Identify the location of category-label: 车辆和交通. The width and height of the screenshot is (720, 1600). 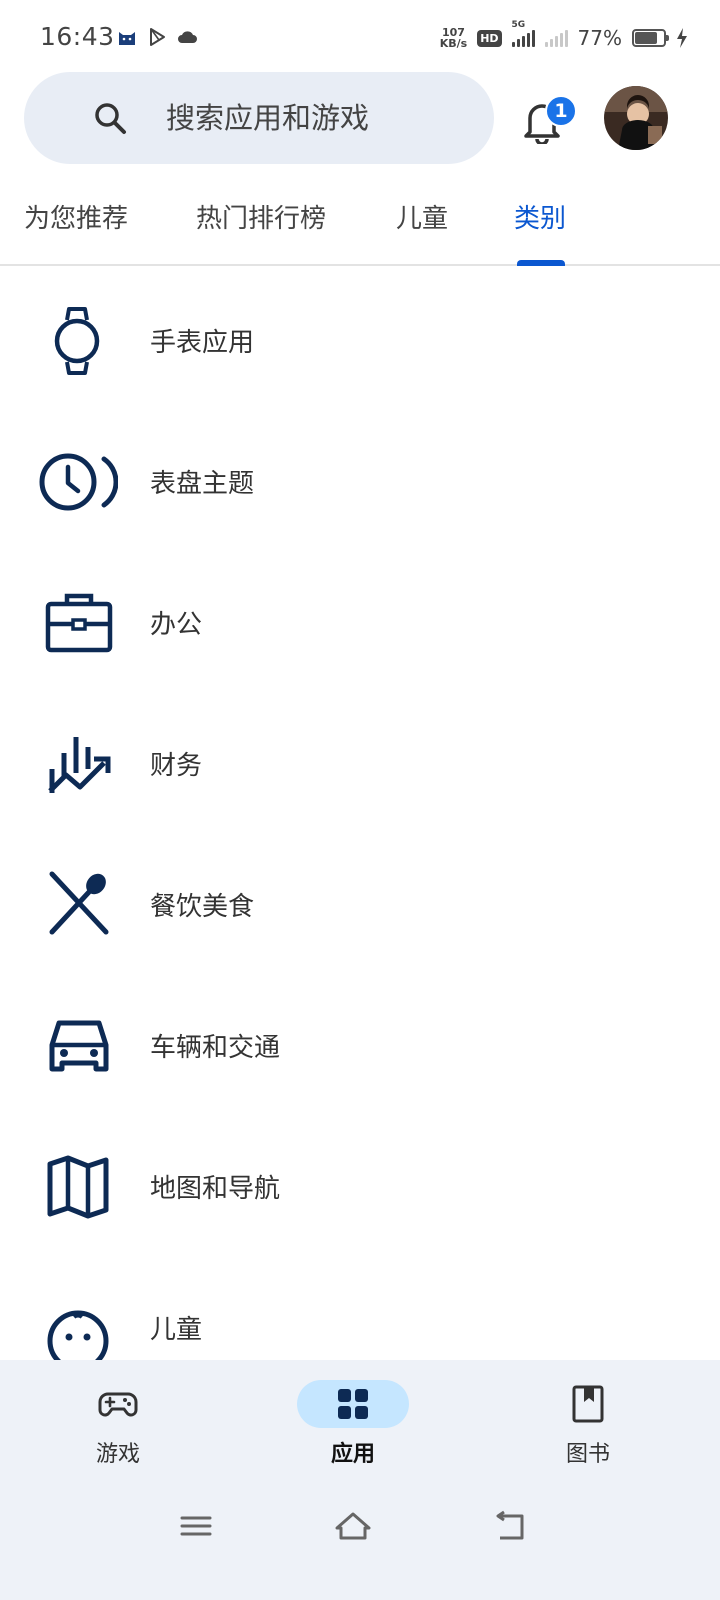
(215, 1048).